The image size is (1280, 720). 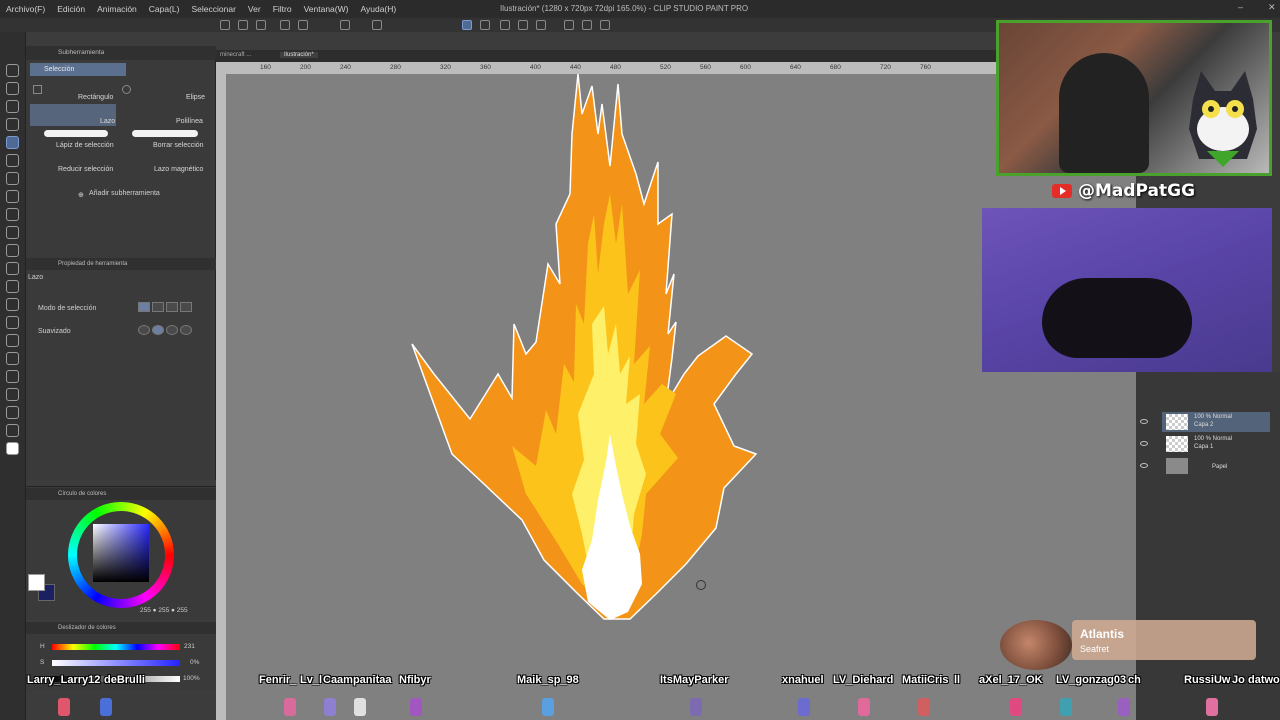 I want to click on pencil-tool-icon, so click(x=12, y=214).